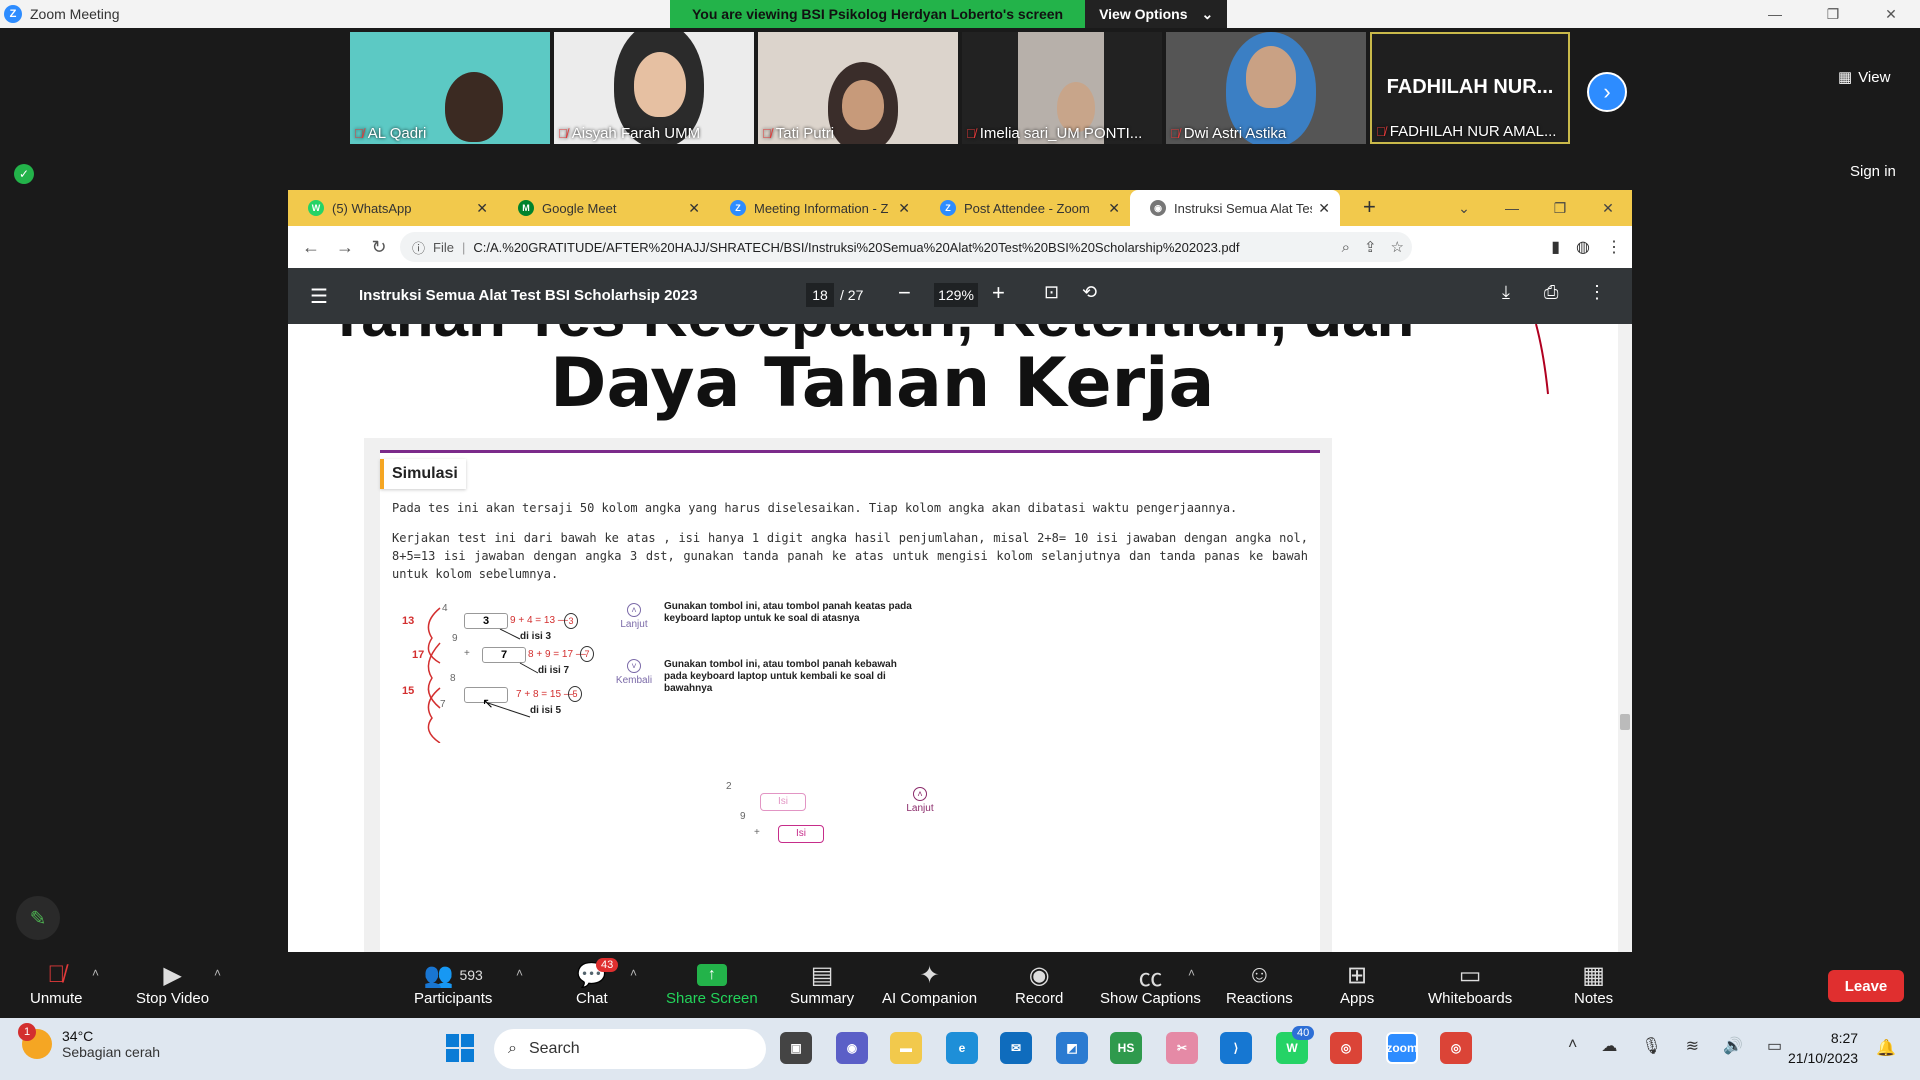 The width and height of the screenshot is (1920, 1080). I want to click on video-camera-icon: ▶, so click(172, 975).